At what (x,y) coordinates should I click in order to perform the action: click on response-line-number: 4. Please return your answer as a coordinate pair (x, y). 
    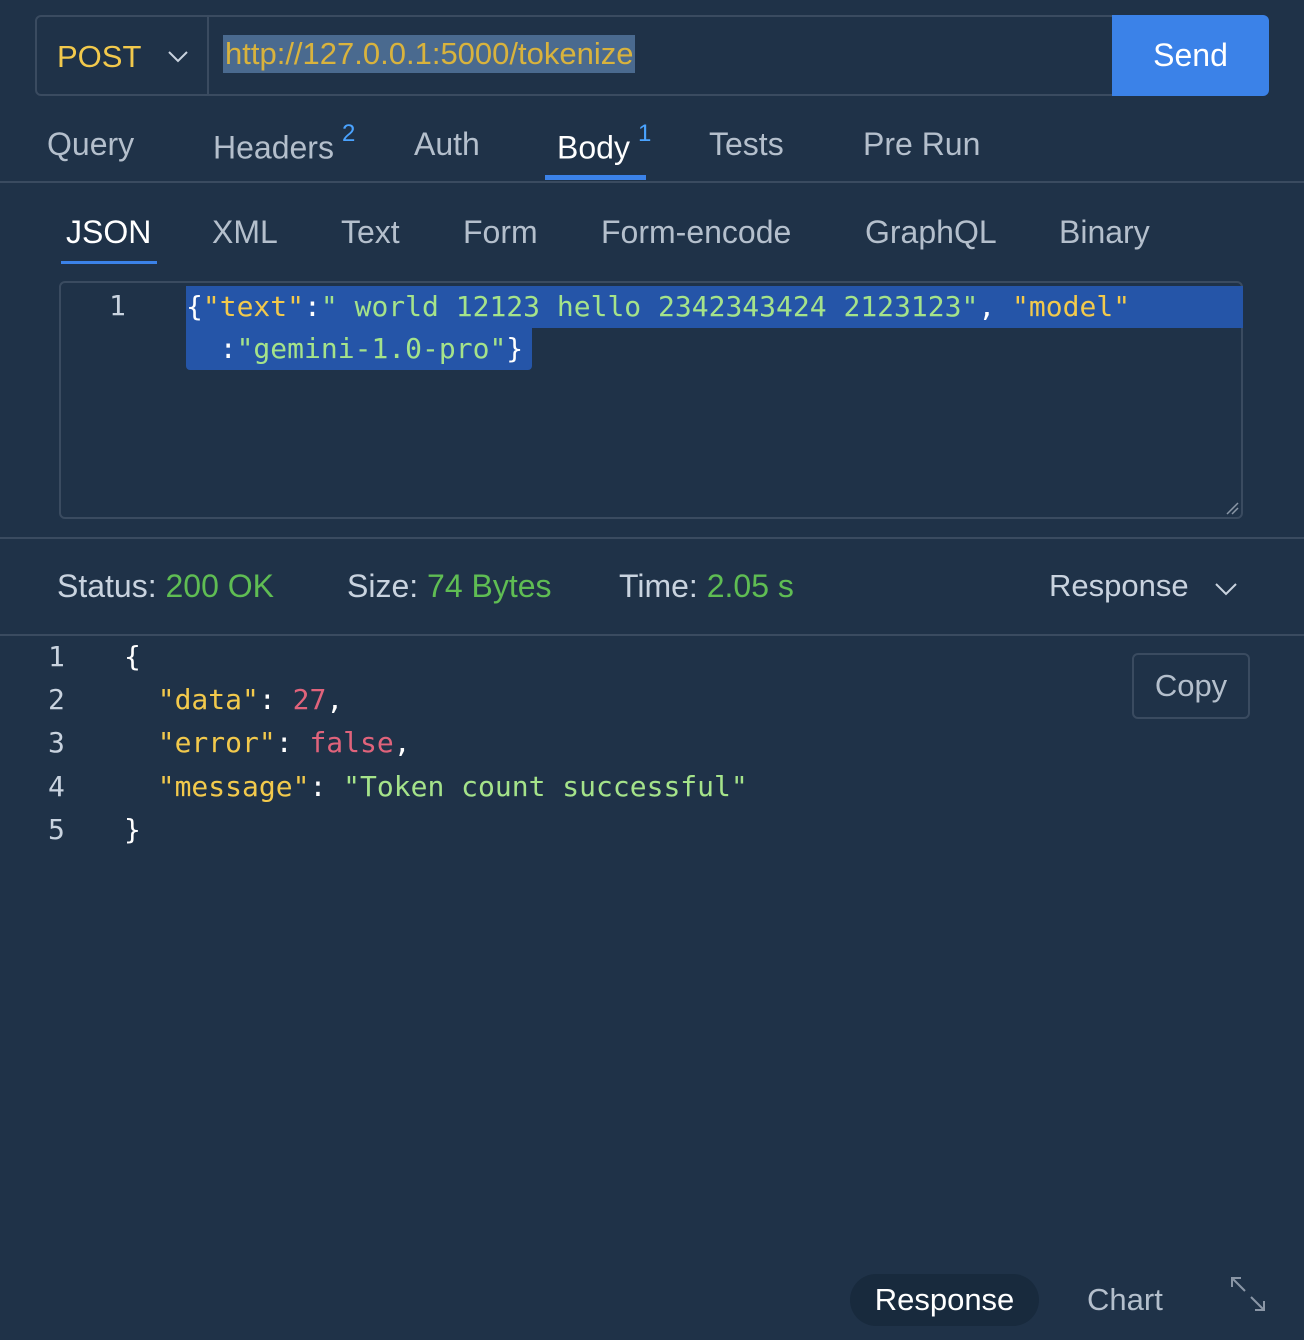
    Looking at the image, I should click on (56, 786).